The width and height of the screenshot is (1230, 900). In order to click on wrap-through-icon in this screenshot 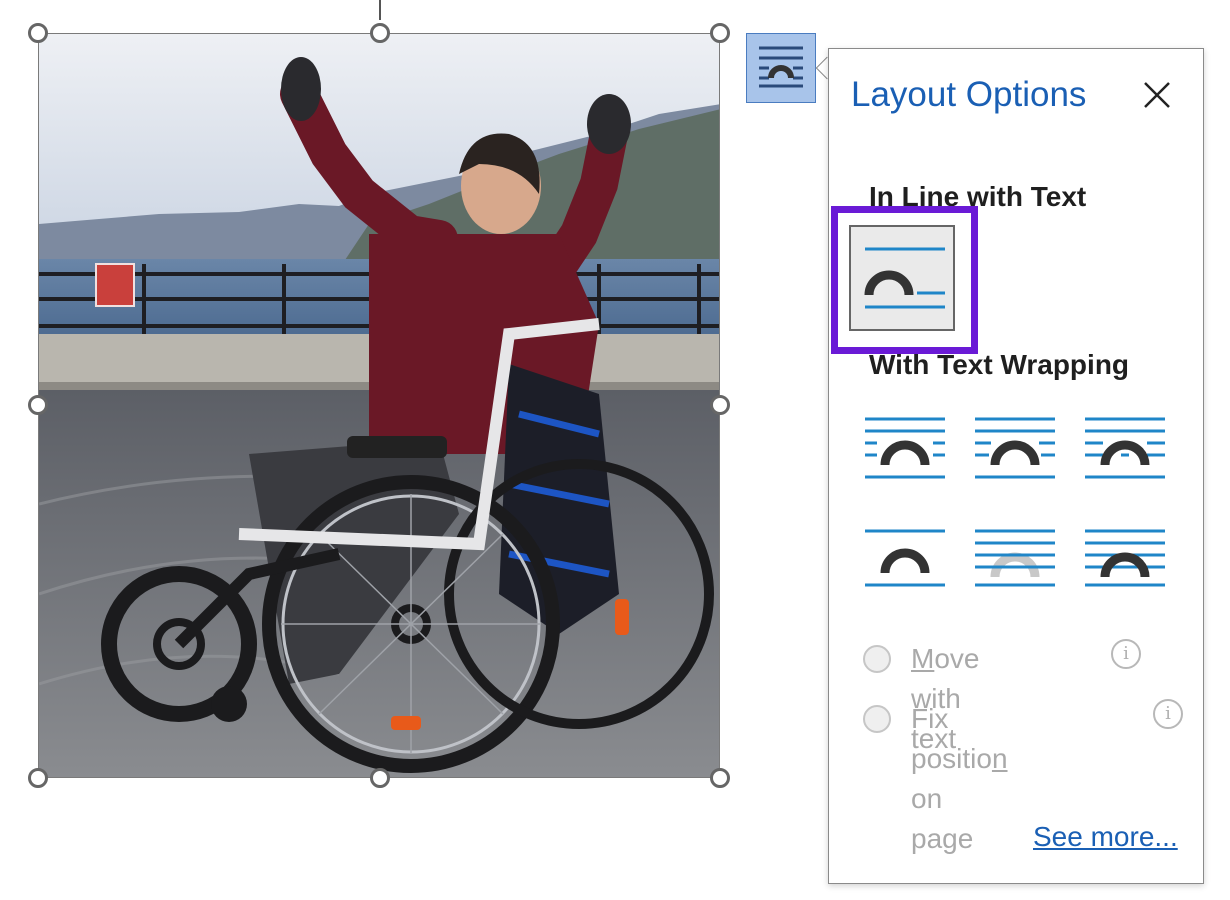, I will do `click(1125, 448)`.